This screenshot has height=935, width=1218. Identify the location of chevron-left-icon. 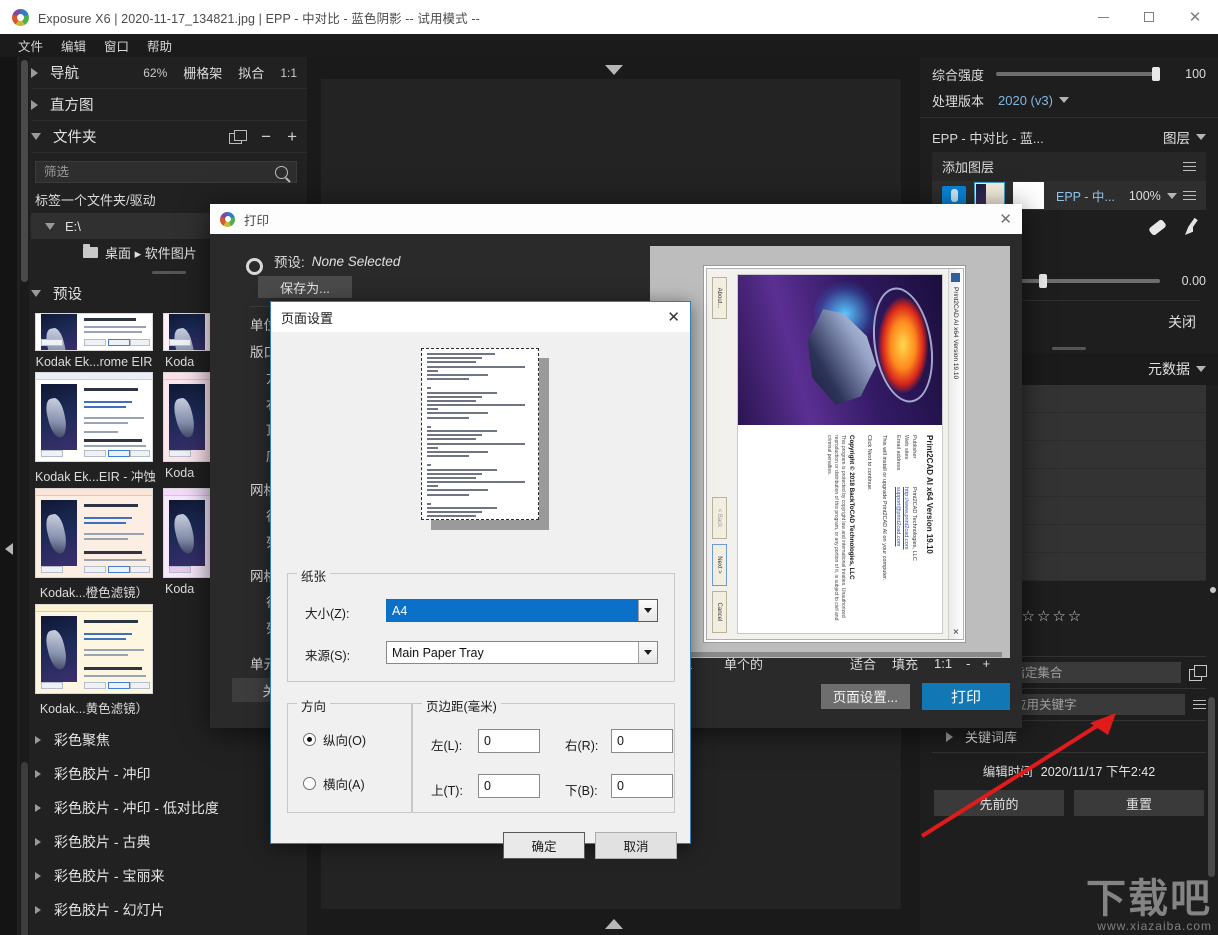
(9, 549).